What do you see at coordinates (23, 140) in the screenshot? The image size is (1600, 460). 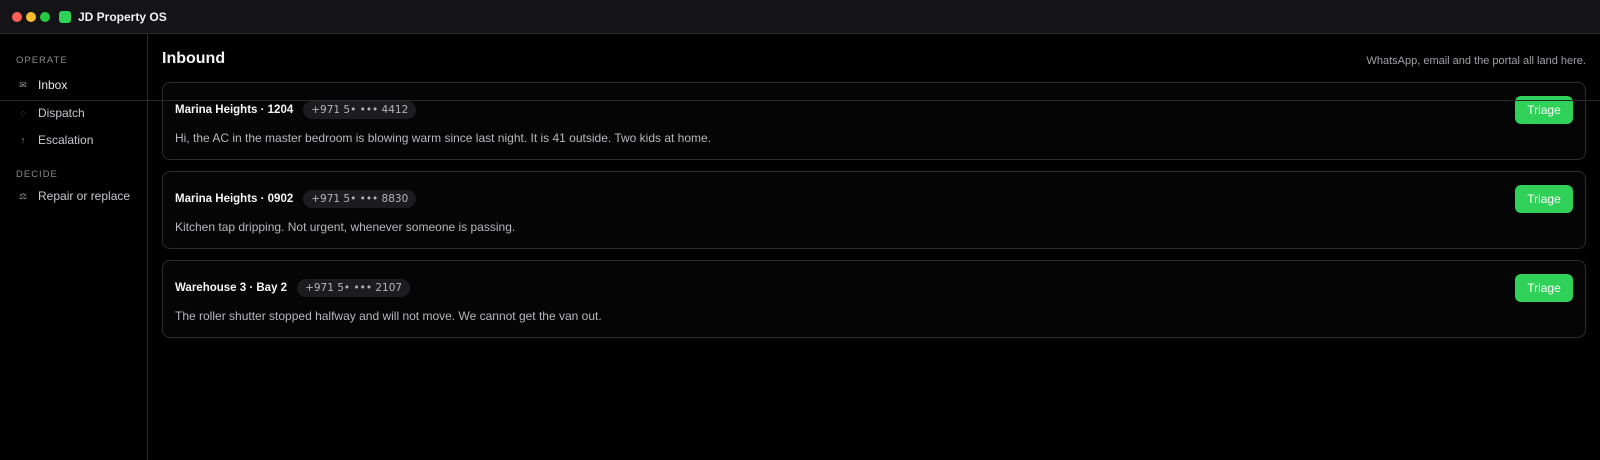 I see `arrow-up-icon: ↑` at bounding box center [23, 140].